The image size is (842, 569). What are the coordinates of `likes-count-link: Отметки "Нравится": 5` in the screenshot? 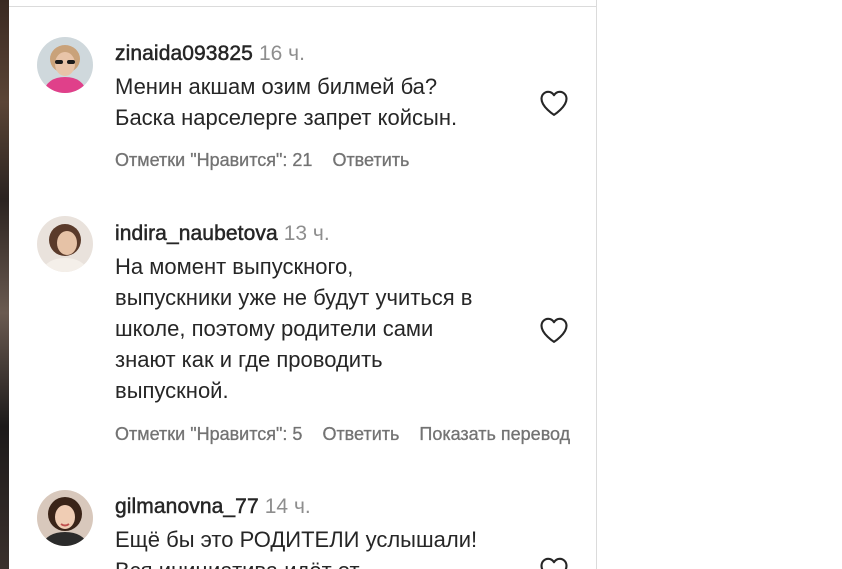 It's located at (209, 434).